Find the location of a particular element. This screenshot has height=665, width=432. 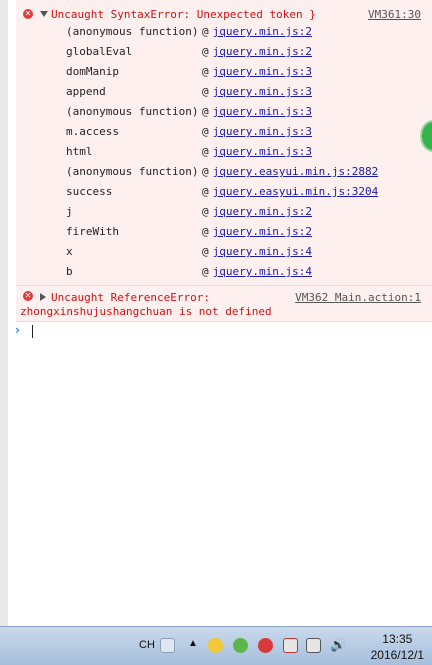

stack-frame: b @ jquery.min.js:4 is located at coordinates (189, 272).